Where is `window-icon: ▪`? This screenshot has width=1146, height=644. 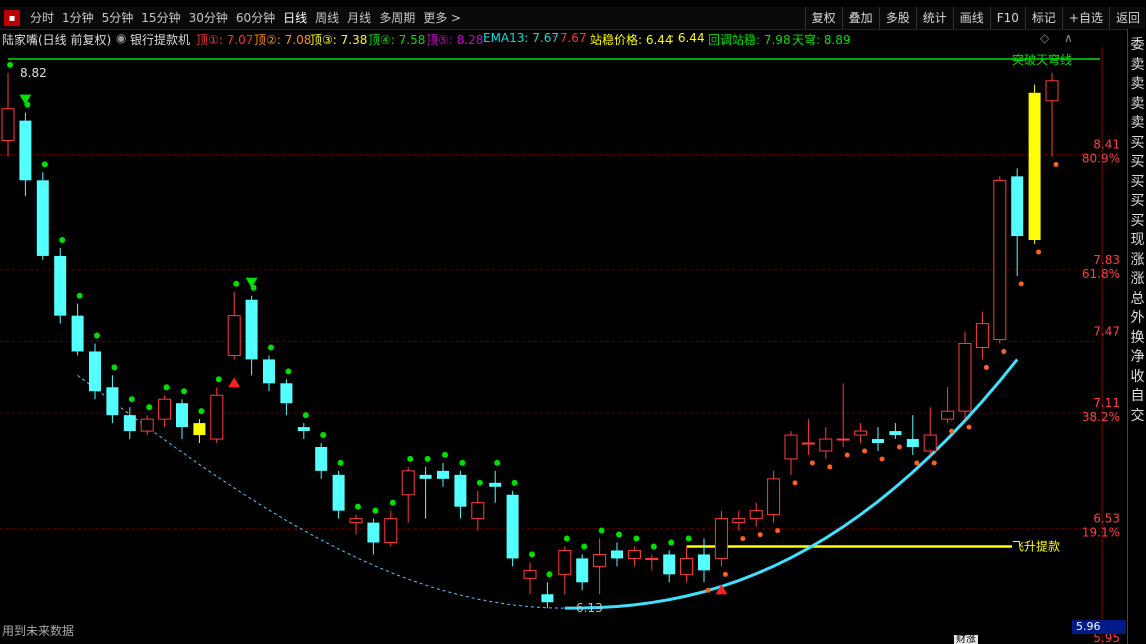
window-icon: ▪ is located at coordinates (12, 18).